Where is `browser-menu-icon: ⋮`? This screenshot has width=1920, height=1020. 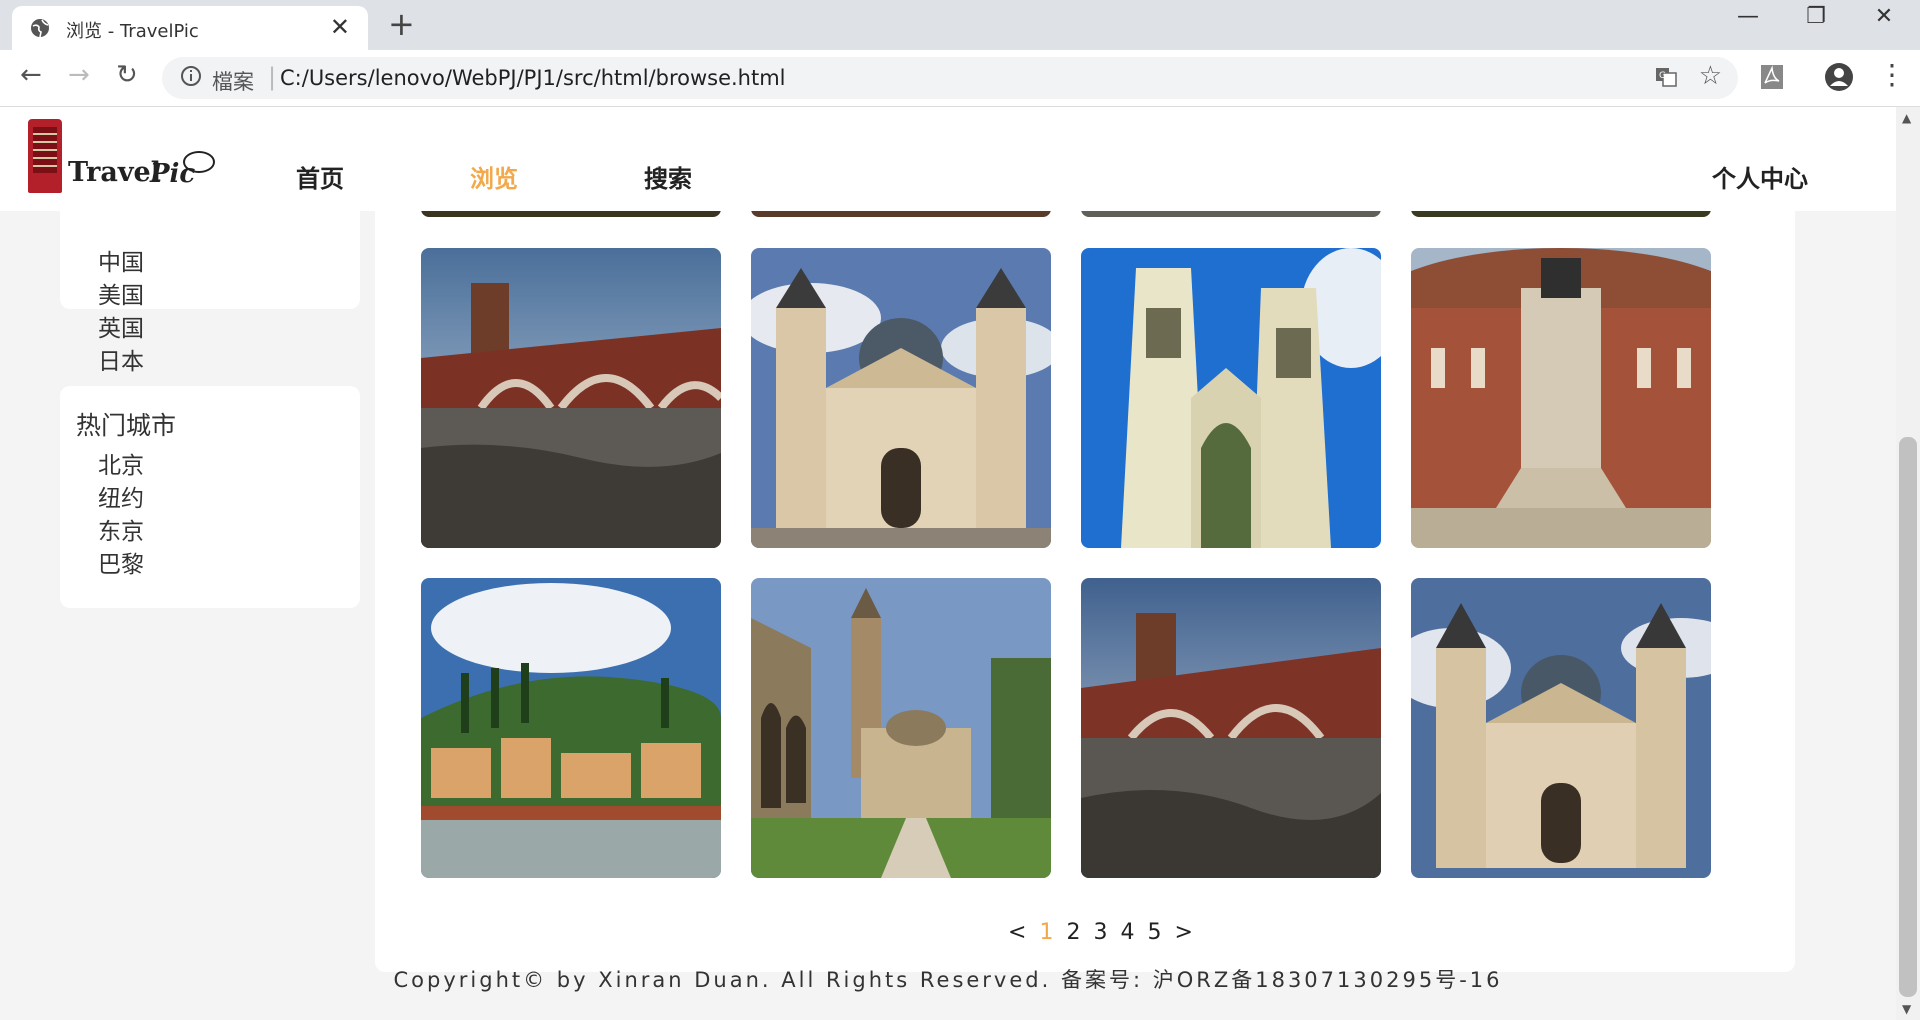
browser-menu-icon: ⋮ is located at coordinates (1892, 74).